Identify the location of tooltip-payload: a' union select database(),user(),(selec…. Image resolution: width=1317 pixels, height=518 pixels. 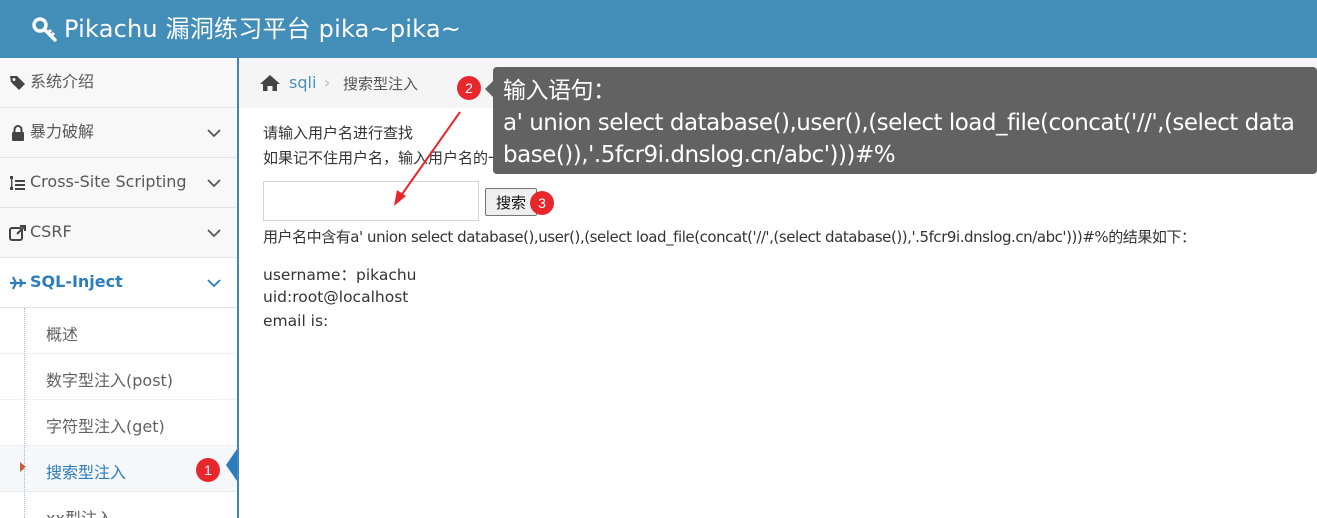
(899, 139).